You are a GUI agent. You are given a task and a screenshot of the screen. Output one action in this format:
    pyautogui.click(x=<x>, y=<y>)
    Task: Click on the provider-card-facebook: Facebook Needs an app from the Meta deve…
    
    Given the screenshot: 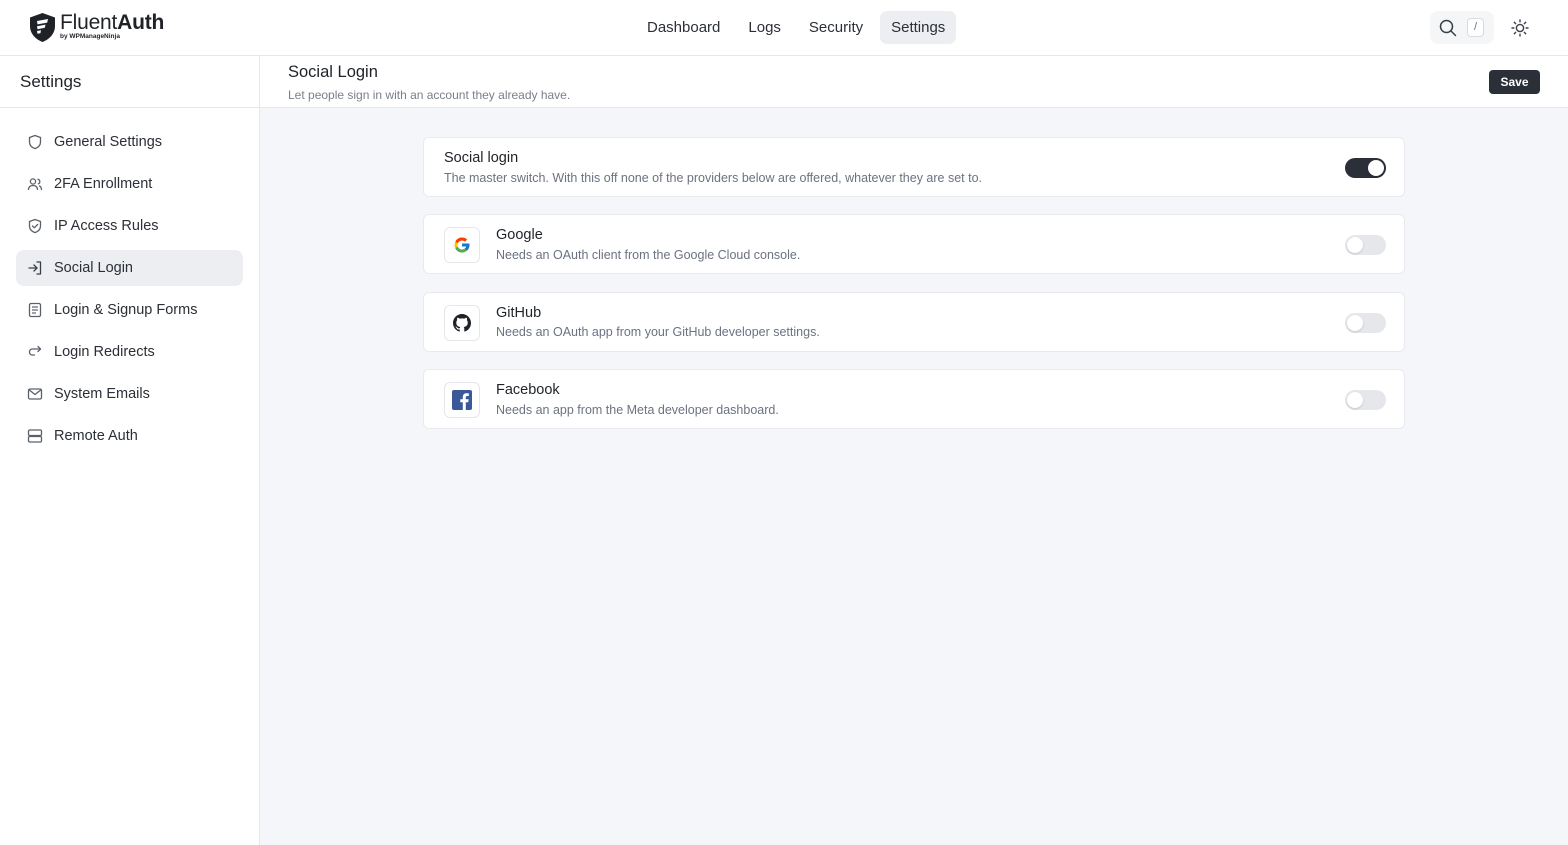 What is the action you would take?
    pyautogui.click(x=914, y=399)
    